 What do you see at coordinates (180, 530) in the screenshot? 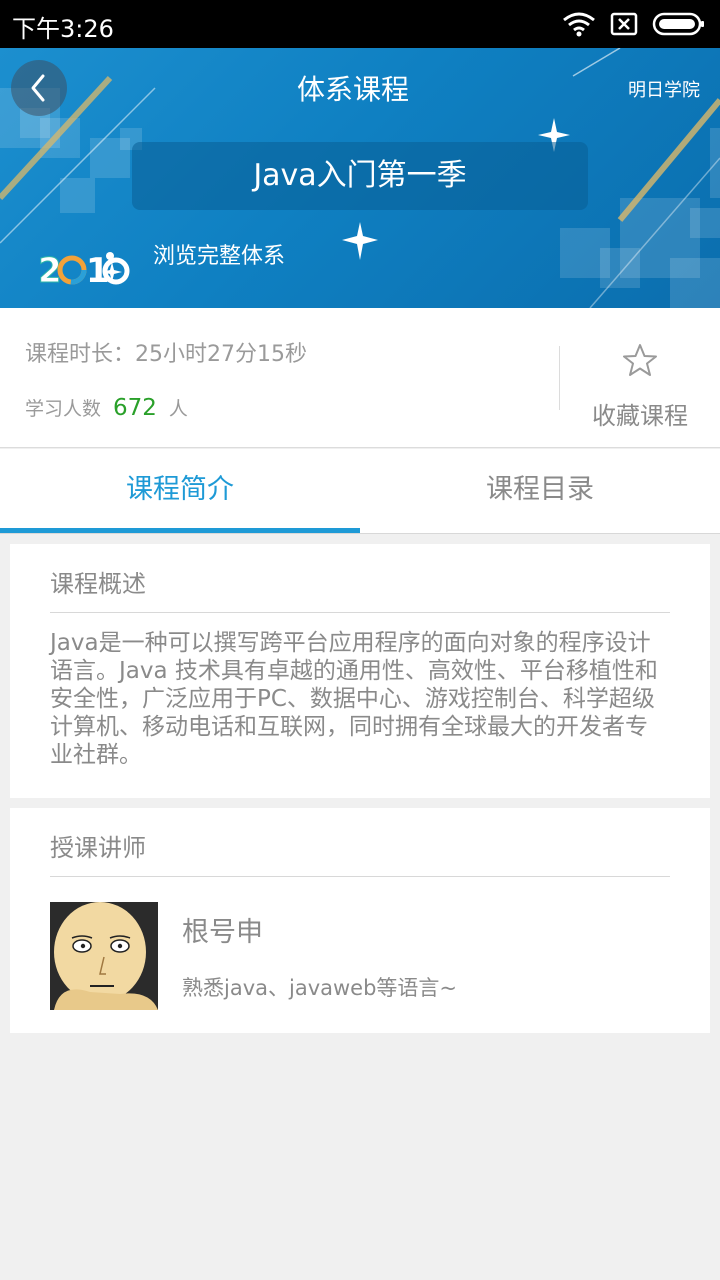
I see `active-tab-indicator` at bounding box center [180, 530].